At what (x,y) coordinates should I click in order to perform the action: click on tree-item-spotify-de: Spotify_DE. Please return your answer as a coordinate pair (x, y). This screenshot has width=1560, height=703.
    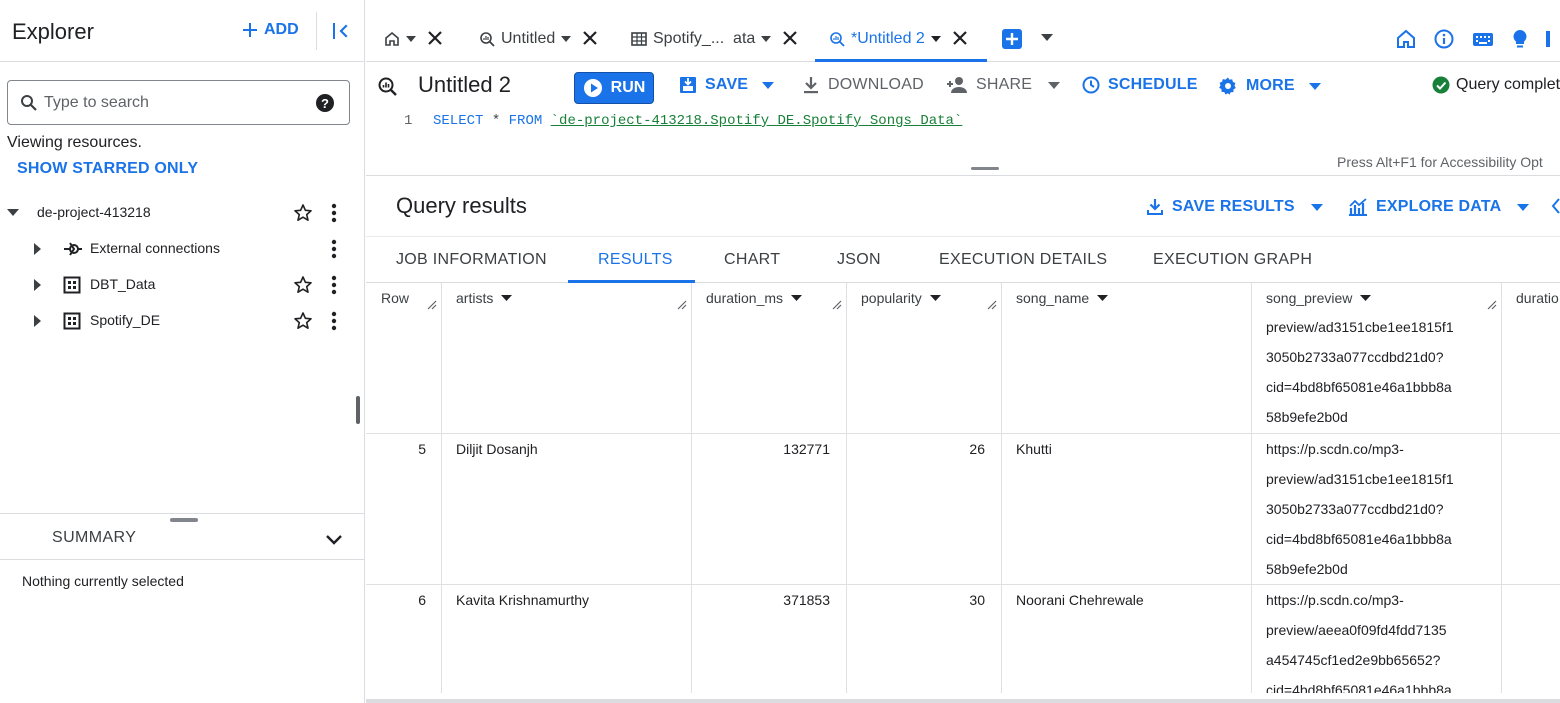
    Looking at the image, I should click on (175, 321).